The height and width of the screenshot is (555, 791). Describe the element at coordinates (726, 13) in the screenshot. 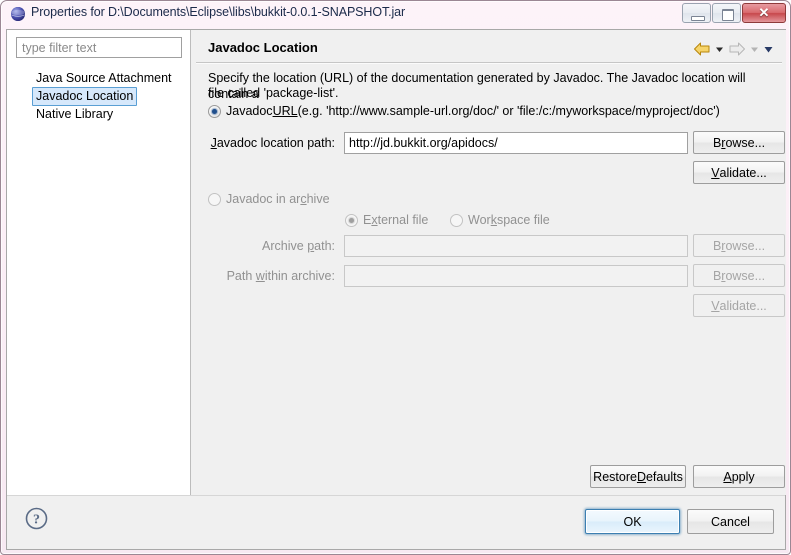

I see `maximize-button` at that location.